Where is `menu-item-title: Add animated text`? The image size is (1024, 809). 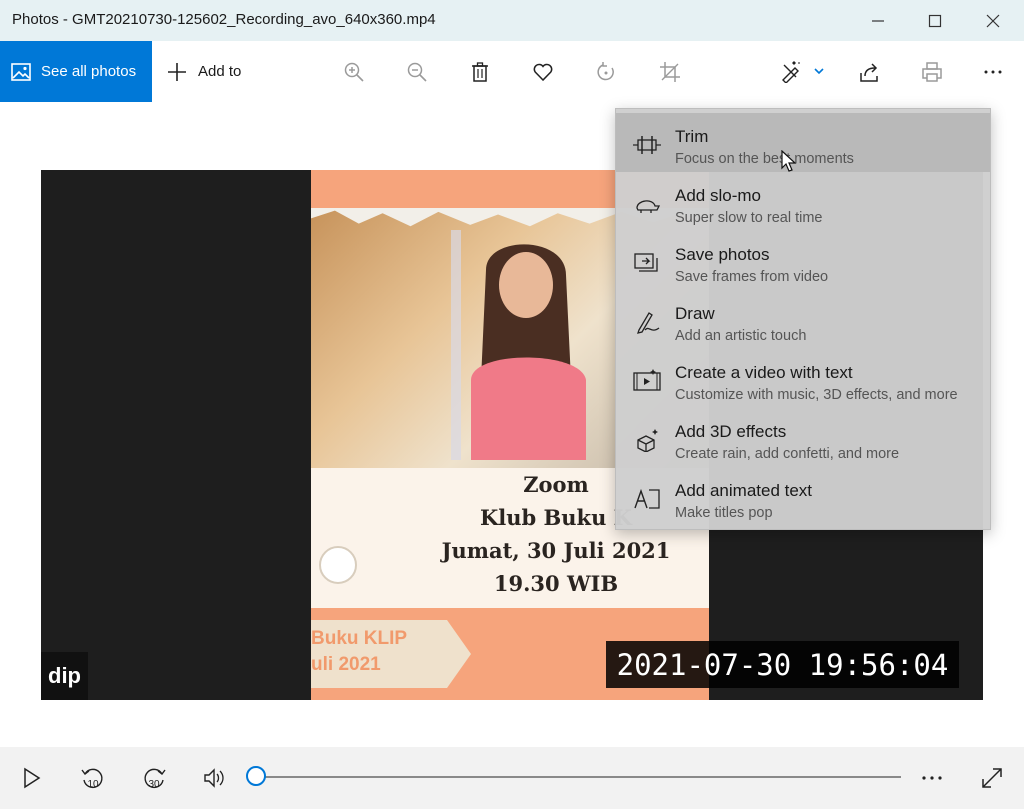
menu-item-title: Add animated text is located at coordinates (744, 490).